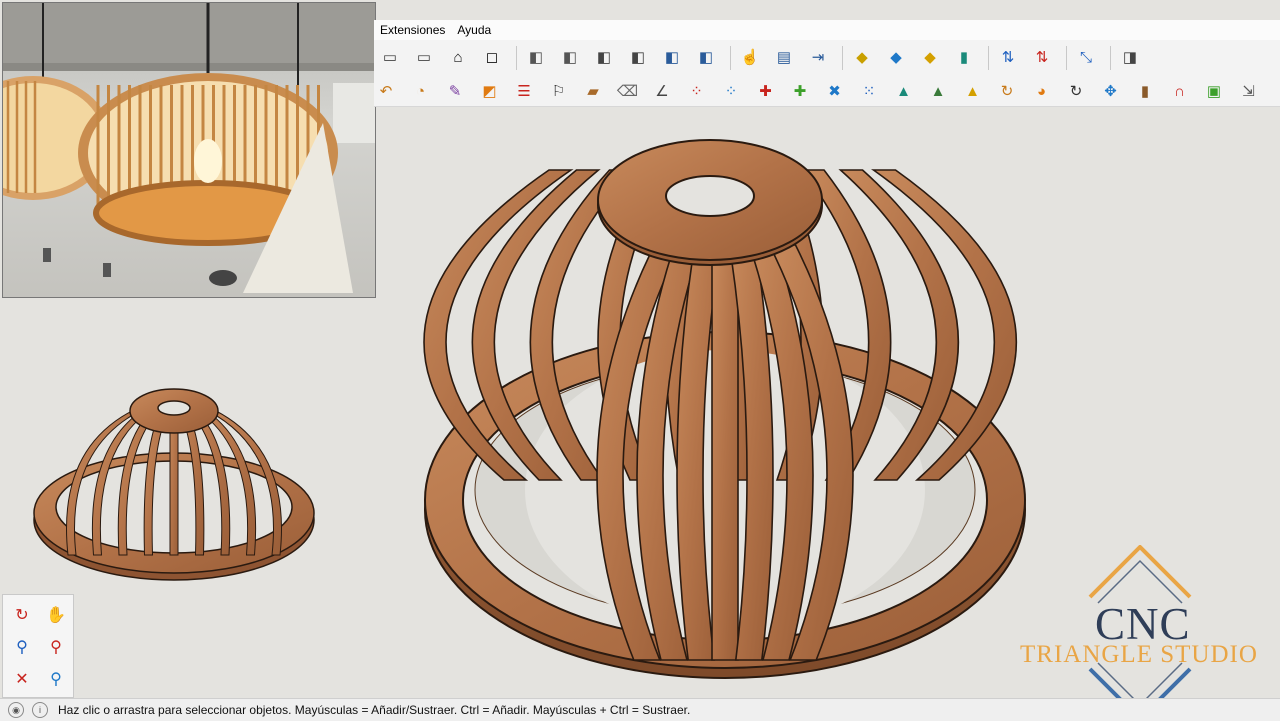 The image size is (1280, 721). Describe the element at coordinates (662, 91) in the screenshot. I see `angle-icon: ∠` at that location.